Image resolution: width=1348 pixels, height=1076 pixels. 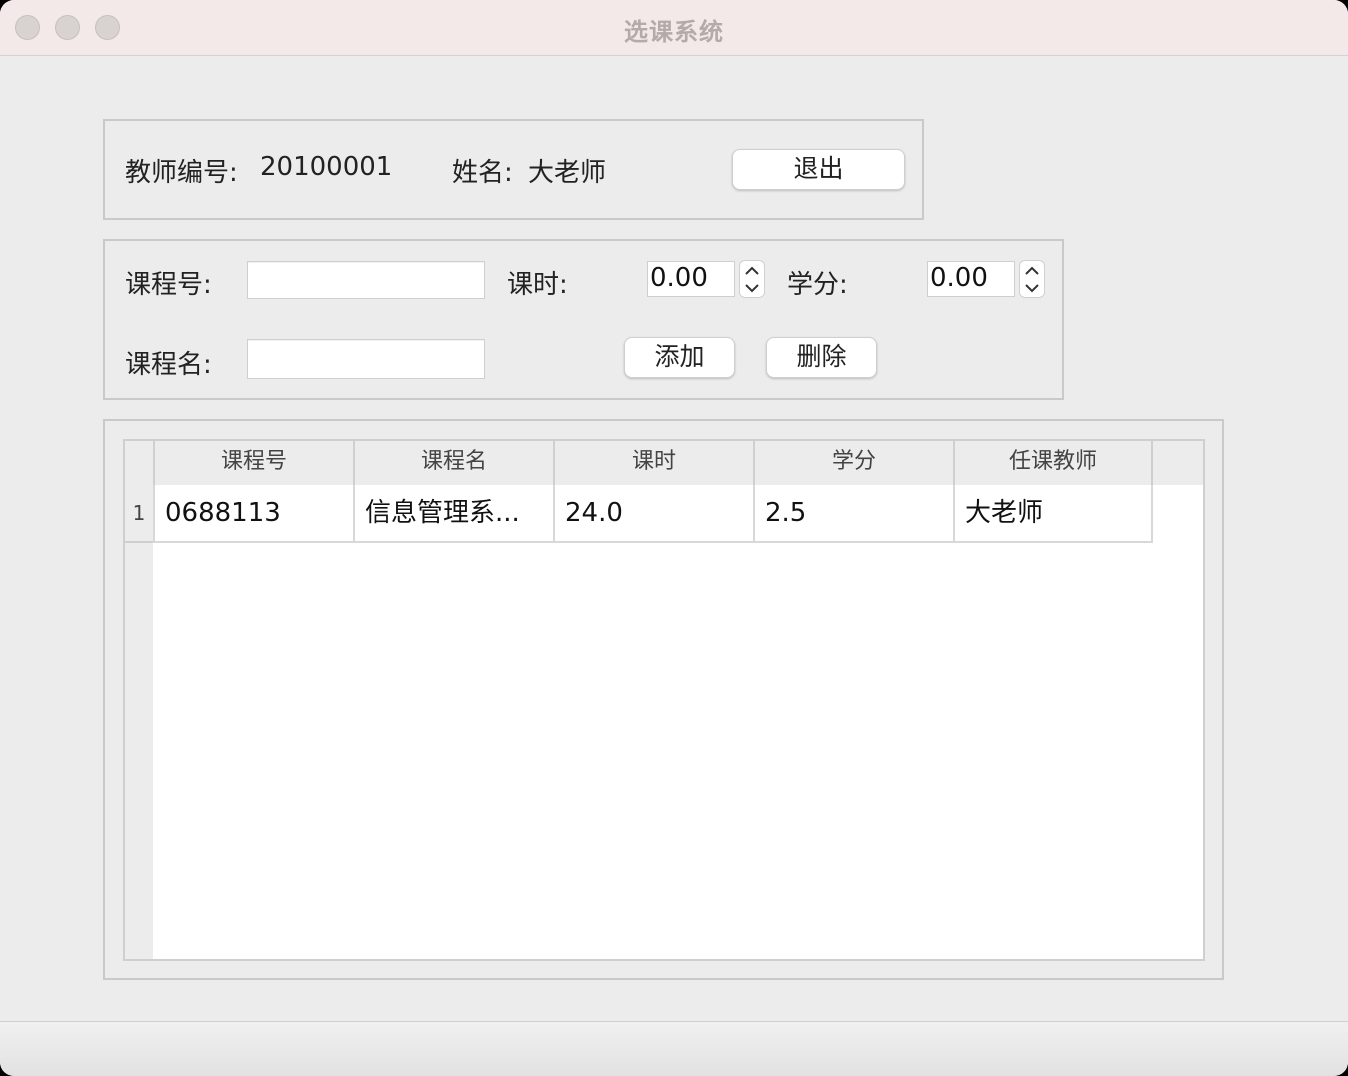 What do you see at coordinates (818, 169) in the screenshot?
I see `exit-button: 退出` at bounding box center [818, 169].